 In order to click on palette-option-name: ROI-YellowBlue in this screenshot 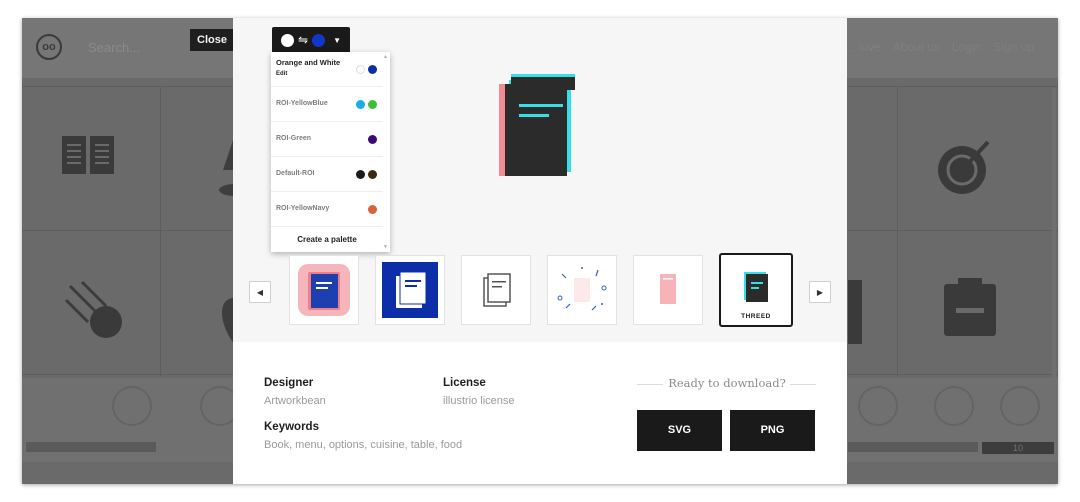, I will do `click(302, 103)`.